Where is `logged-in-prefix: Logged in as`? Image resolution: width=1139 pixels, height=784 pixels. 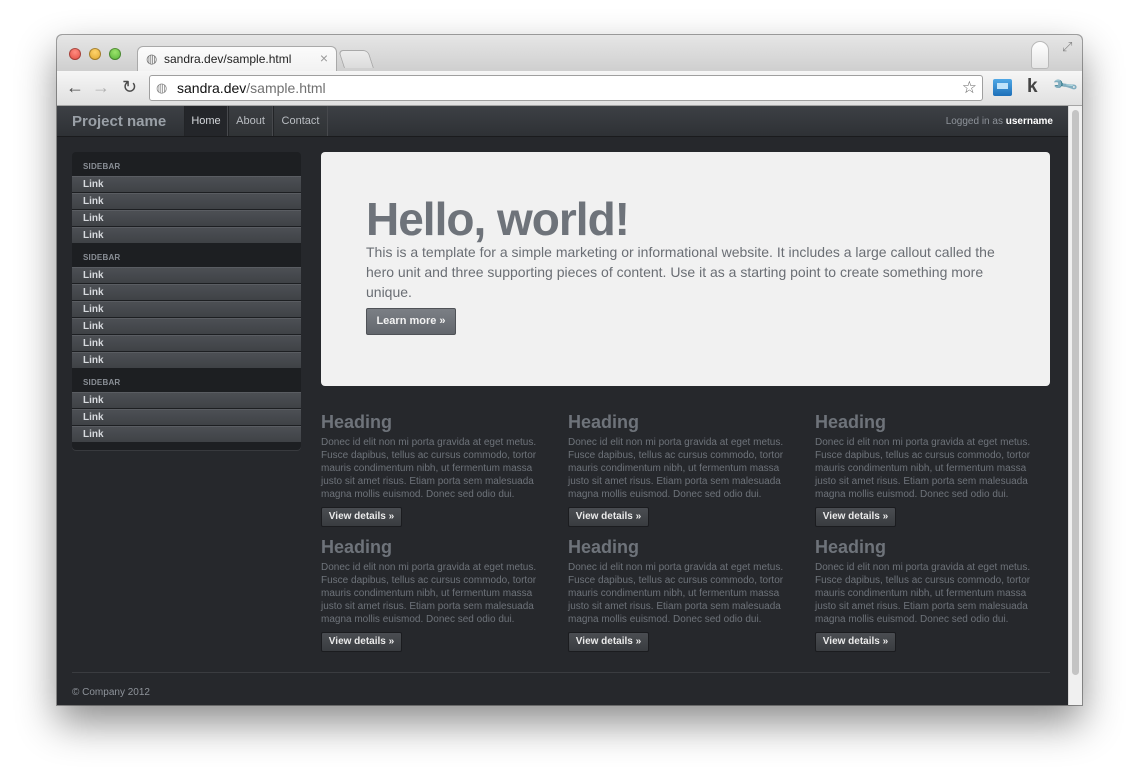
logged-in-prefix: Logged in as is located at coordinates (974, 121).